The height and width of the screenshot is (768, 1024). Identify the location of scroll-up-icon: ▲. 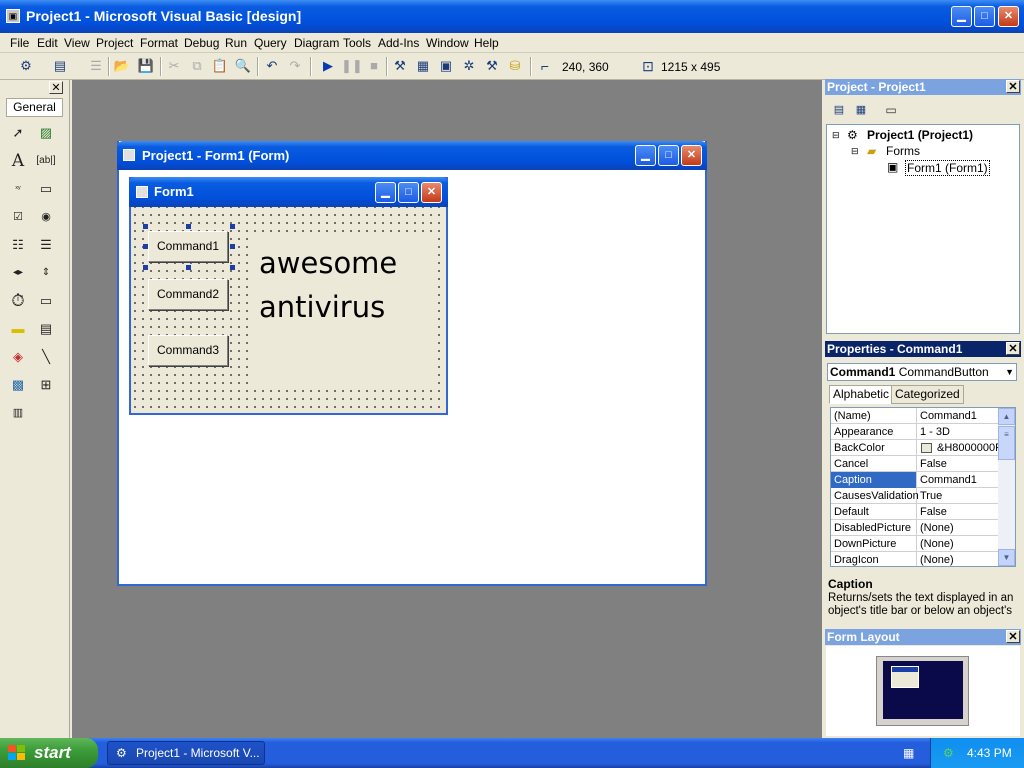
(1006, 416).